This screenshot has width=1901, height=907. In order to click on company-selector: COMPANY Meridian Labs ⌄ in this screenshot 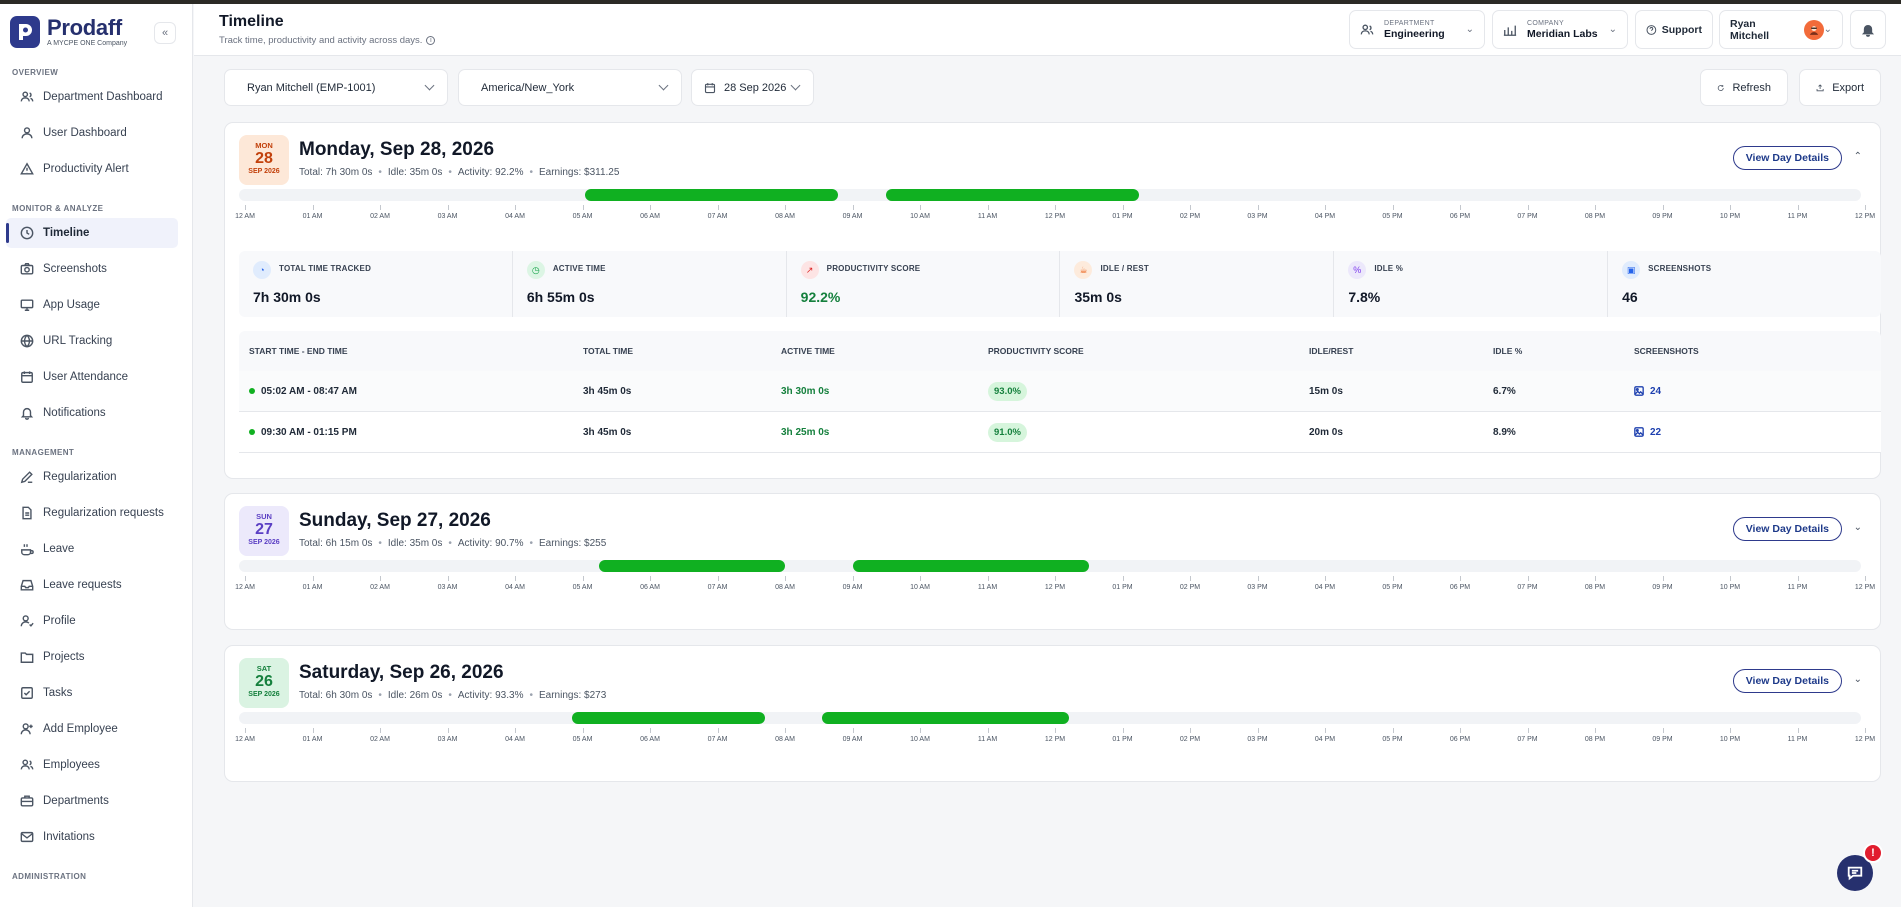, I will do `click(1560, 29)`.